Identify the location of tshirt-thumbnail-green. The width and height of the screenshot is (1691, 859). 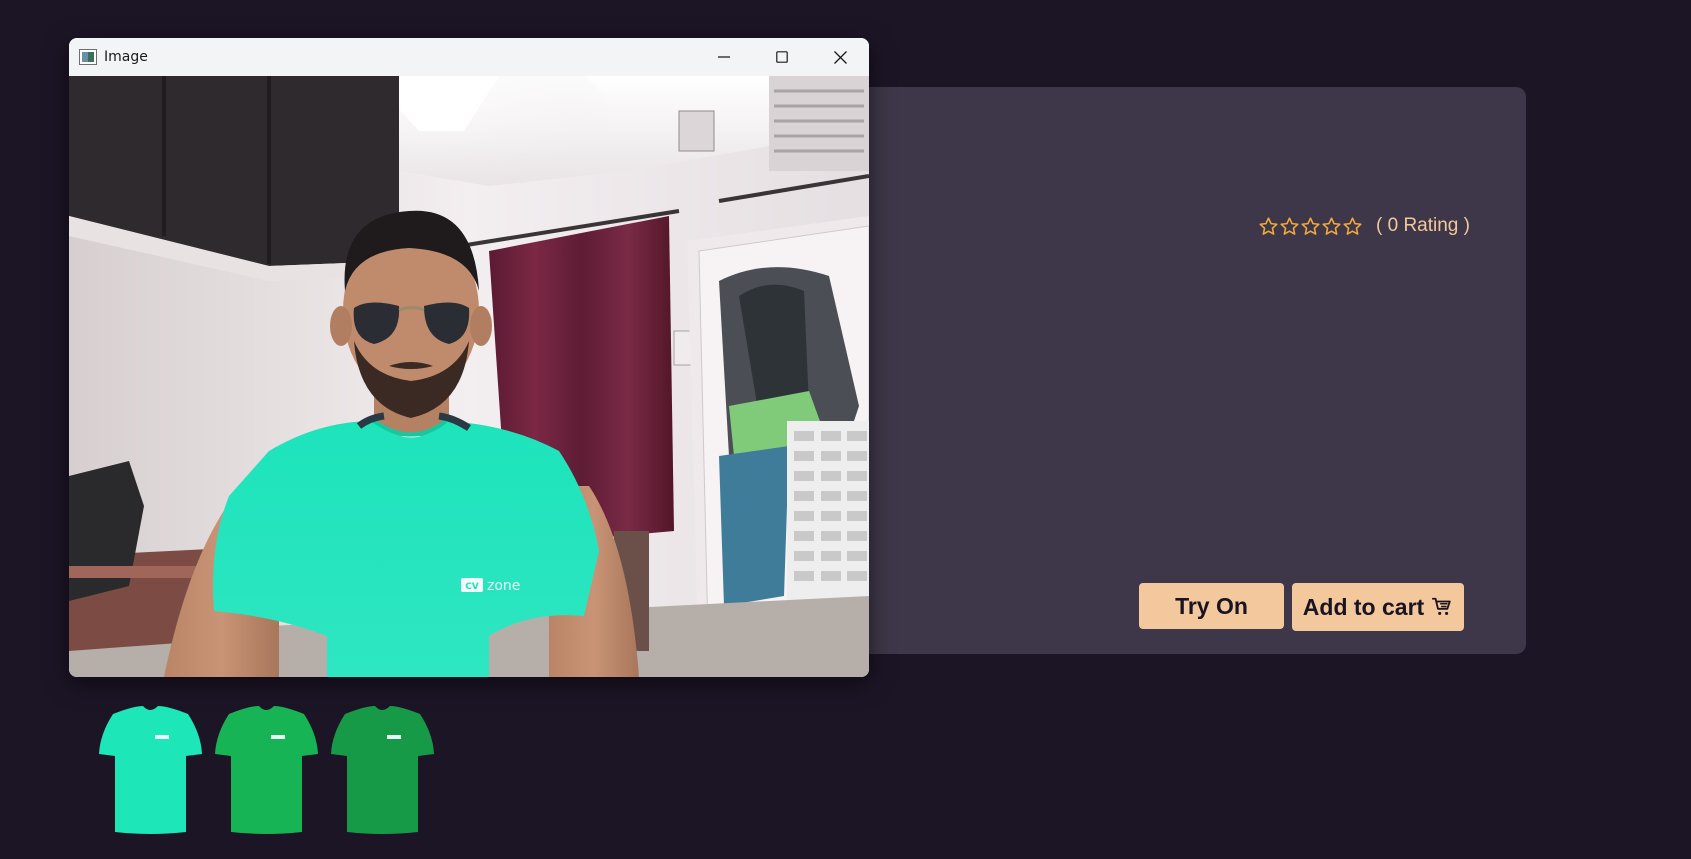
(266, 769).